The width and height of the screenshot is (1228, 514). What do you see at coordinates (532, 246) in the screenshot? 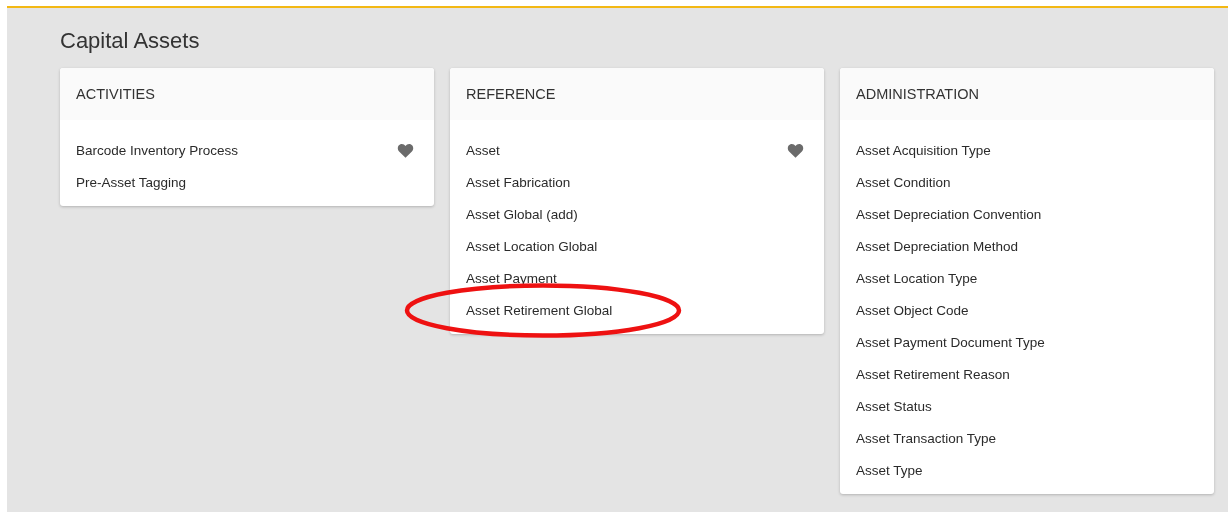
I see `menu-link: Asset Location Global` at bounding box center [532, 246].